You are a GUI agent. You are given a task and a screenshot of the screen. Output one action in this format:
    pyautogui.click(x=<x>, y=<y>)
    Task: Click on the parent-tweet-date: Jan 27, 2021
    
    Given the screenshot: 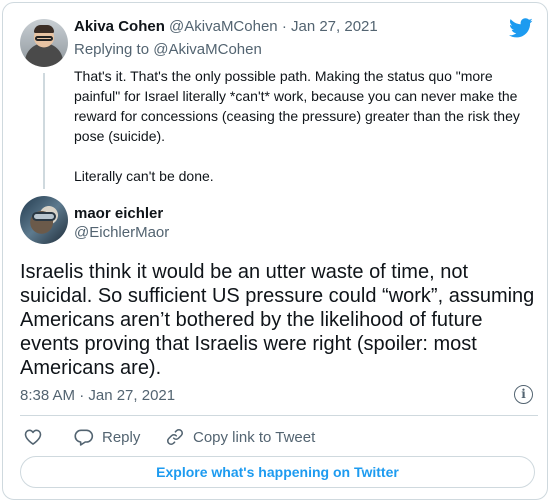 What is the action you would take?
    pyautogui.click(x=334, y=26)
    